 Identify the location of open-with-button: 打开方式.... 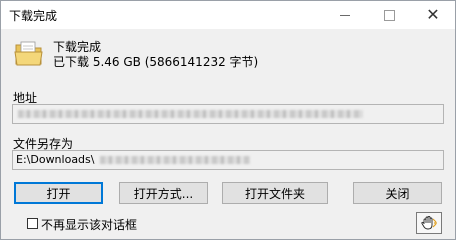
(163, 193).